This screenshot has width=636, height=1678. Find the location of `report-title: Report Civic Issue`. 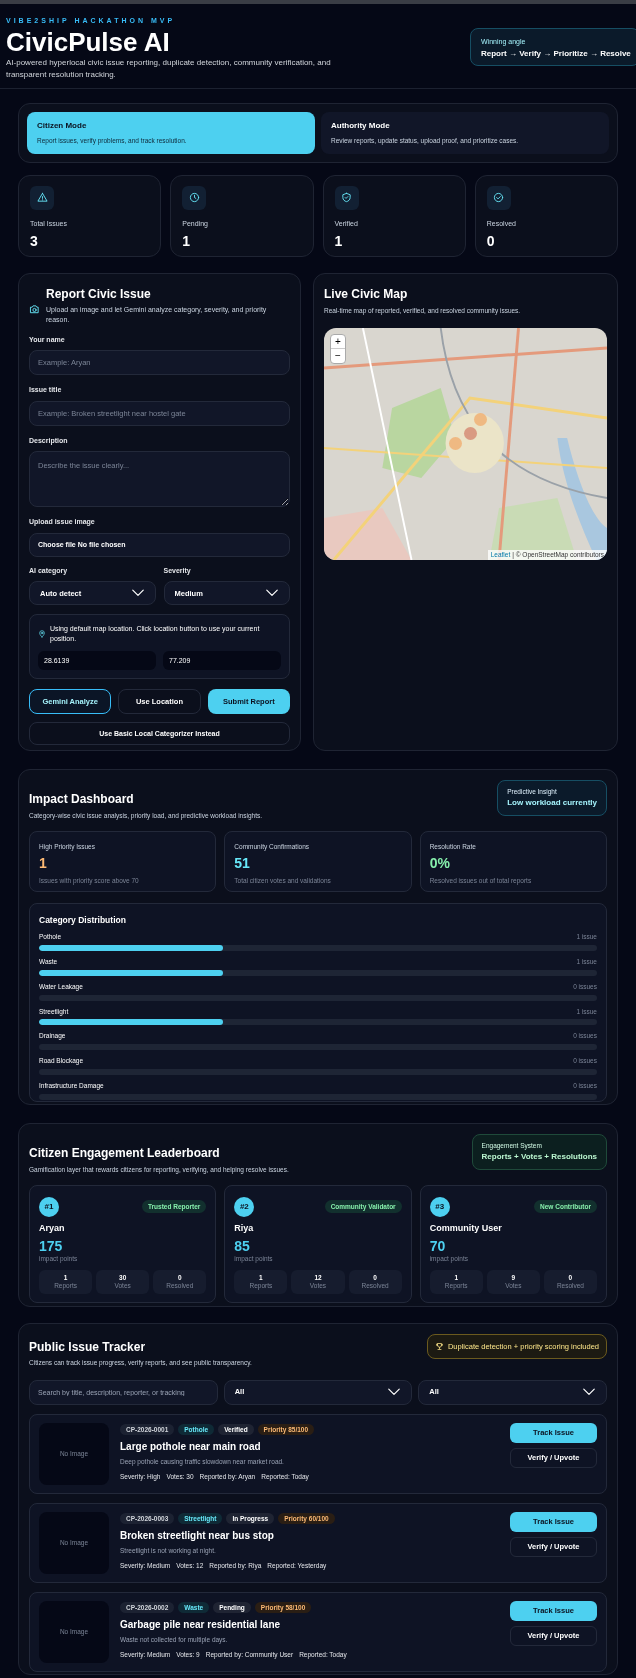

report-title: Report Civic Issue is located at coordinates (99, 294).